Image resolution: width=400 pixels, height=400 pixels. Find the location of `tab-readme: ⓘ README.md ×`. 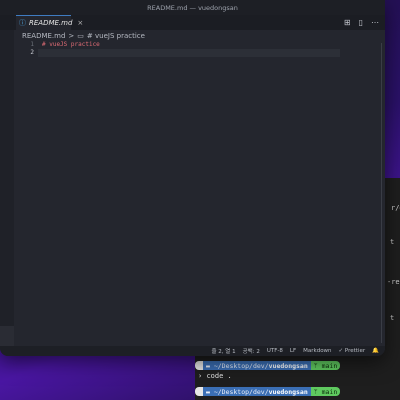

tab-readme: ⓘ README.md × is located at coordinates (49, 22).